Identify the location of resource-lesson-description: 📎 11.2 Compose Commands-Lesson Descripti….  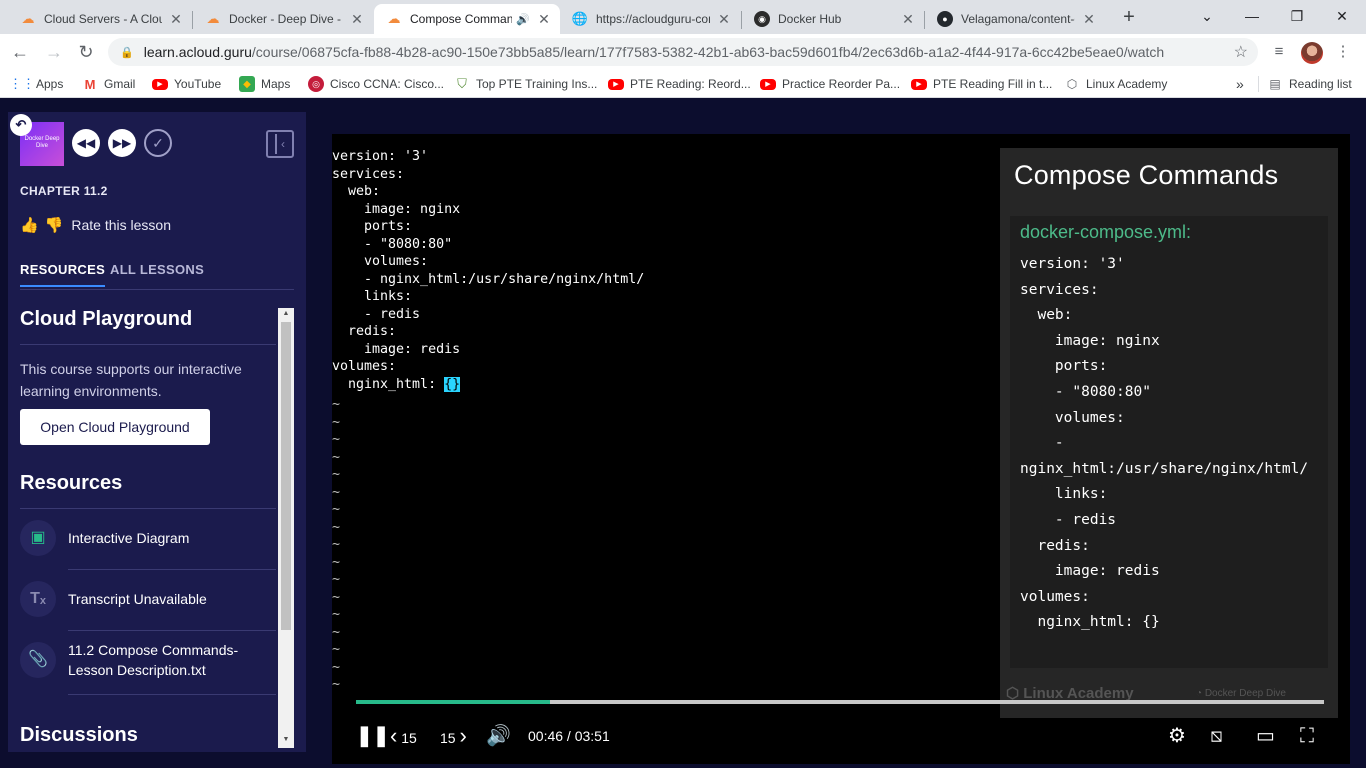
(148, 660).